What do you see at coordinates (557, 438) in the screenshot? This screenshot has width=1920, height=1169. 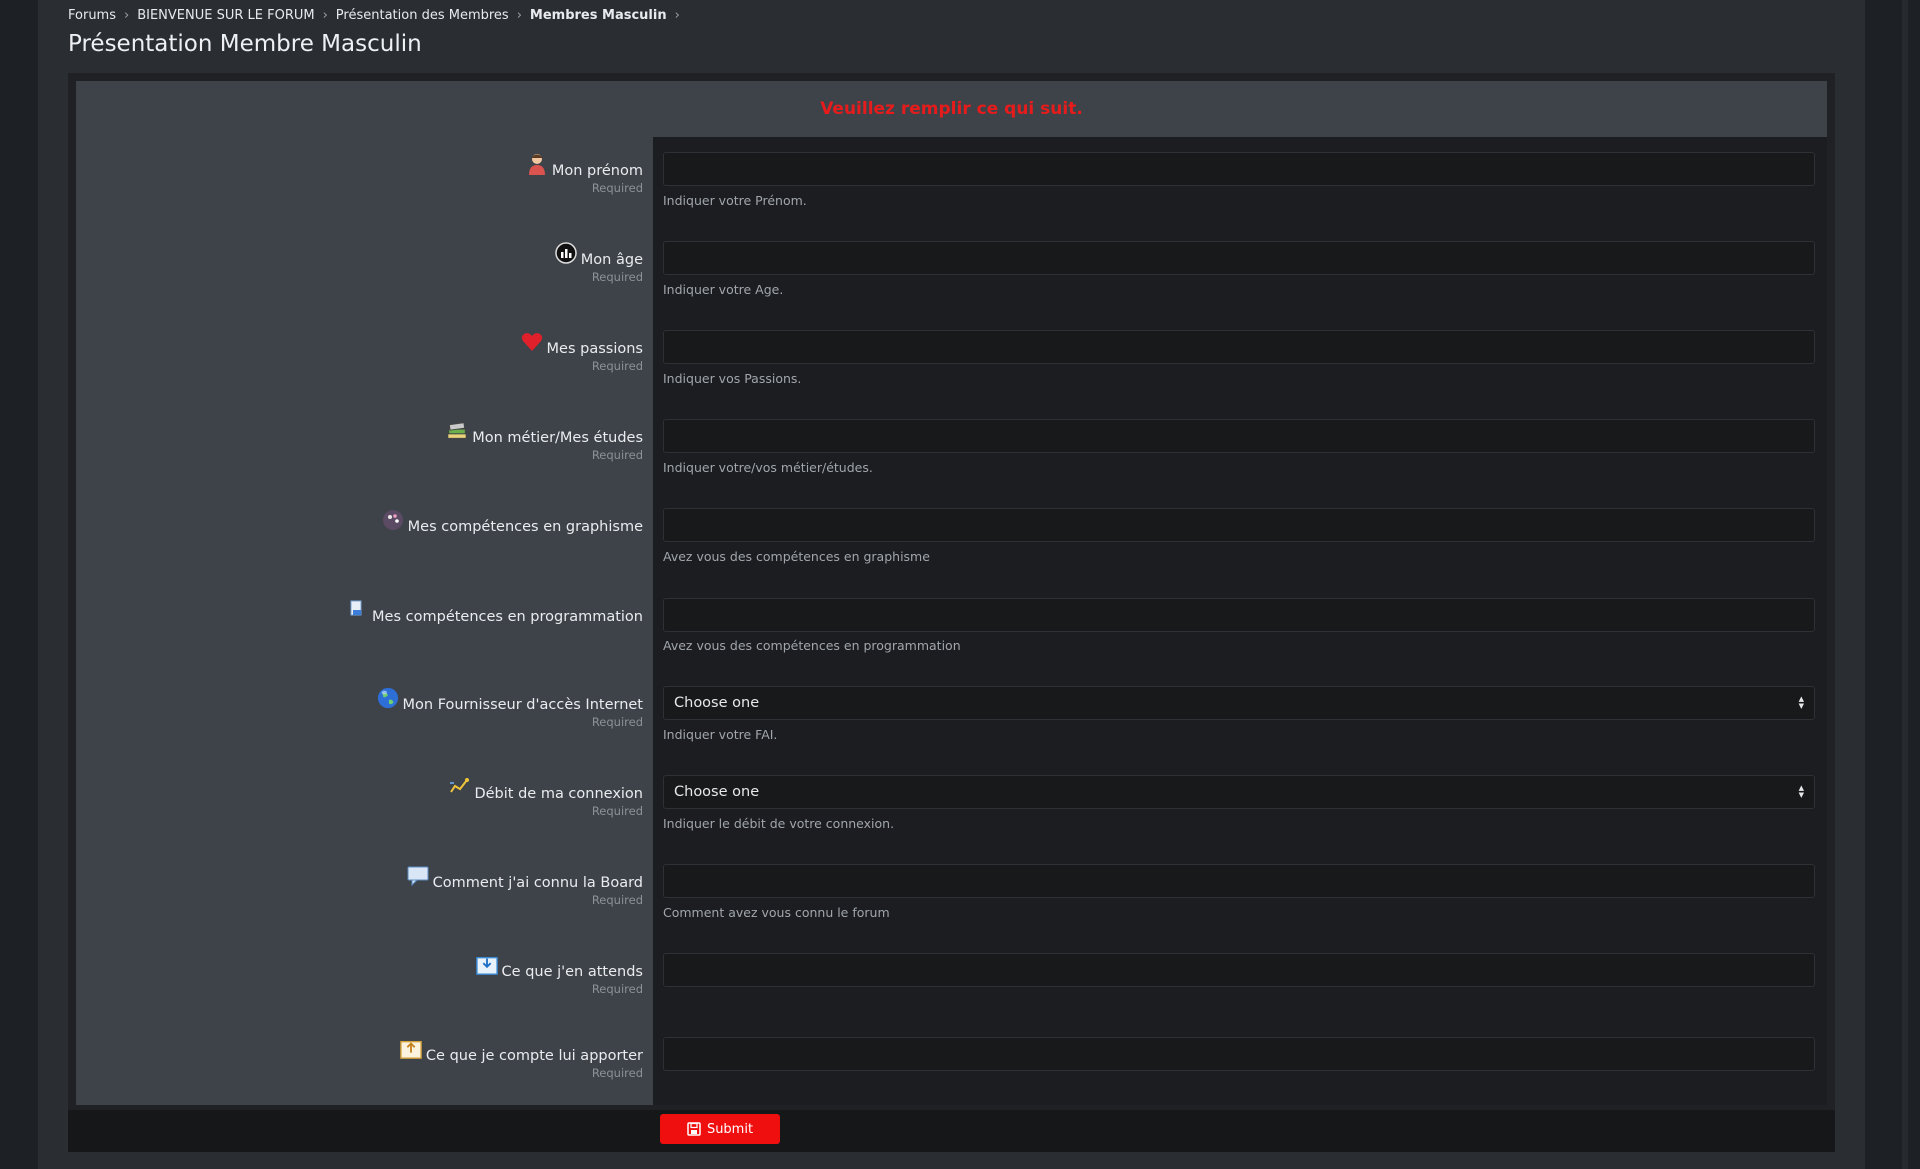 I see `field-label: Mon métier/Mes études` at bounding box center [557, 438].